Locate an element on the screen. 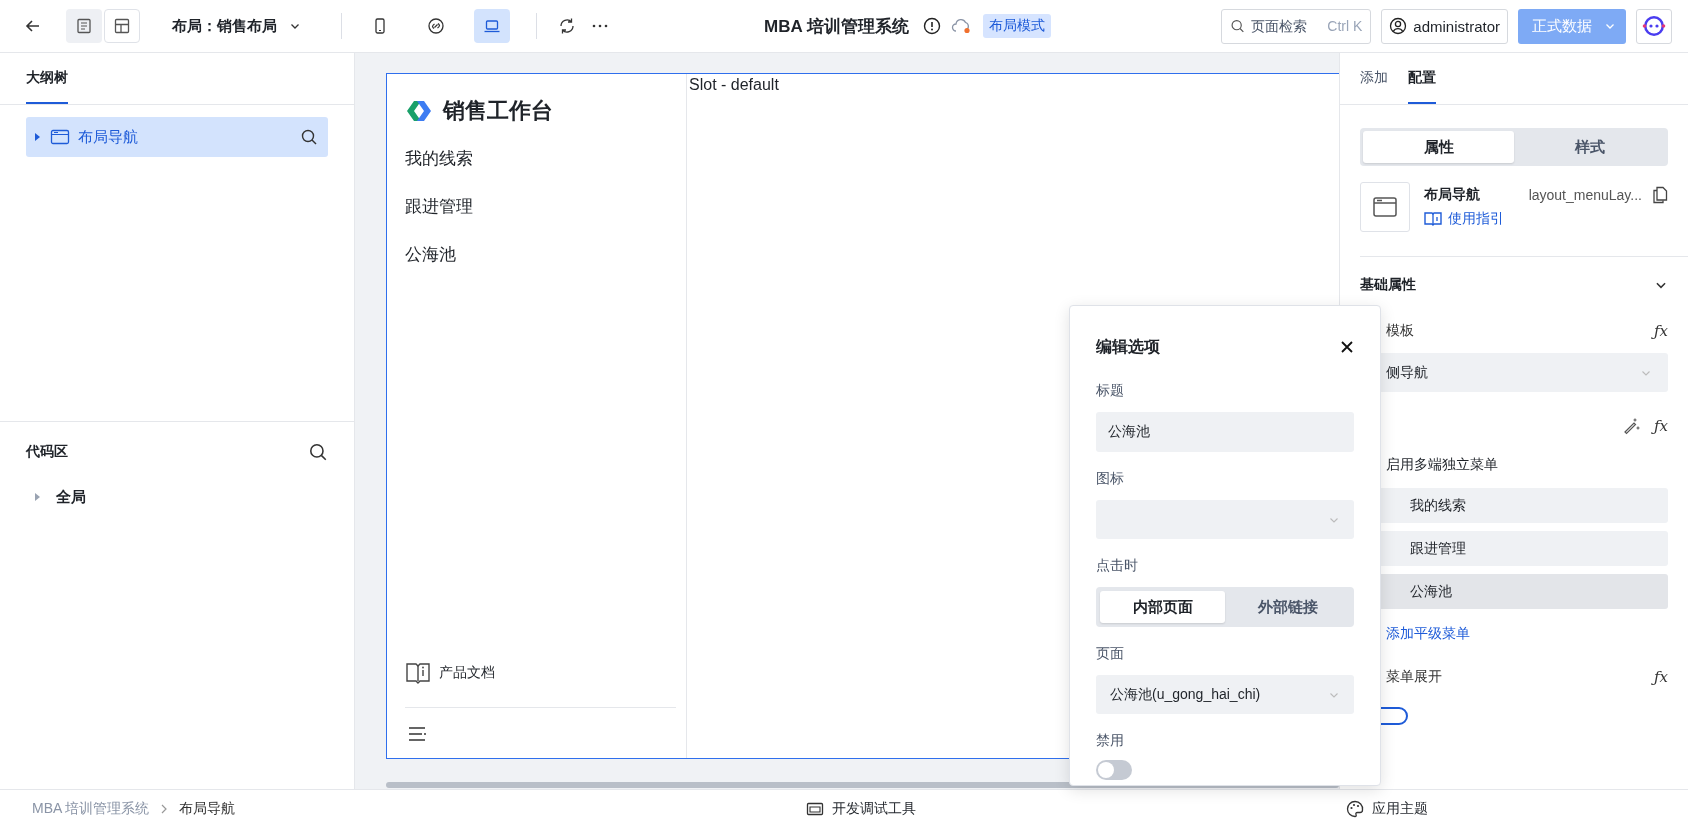 This screenshot has width=1688, height=827. assistant-button is located at coordinates (1654, 26).